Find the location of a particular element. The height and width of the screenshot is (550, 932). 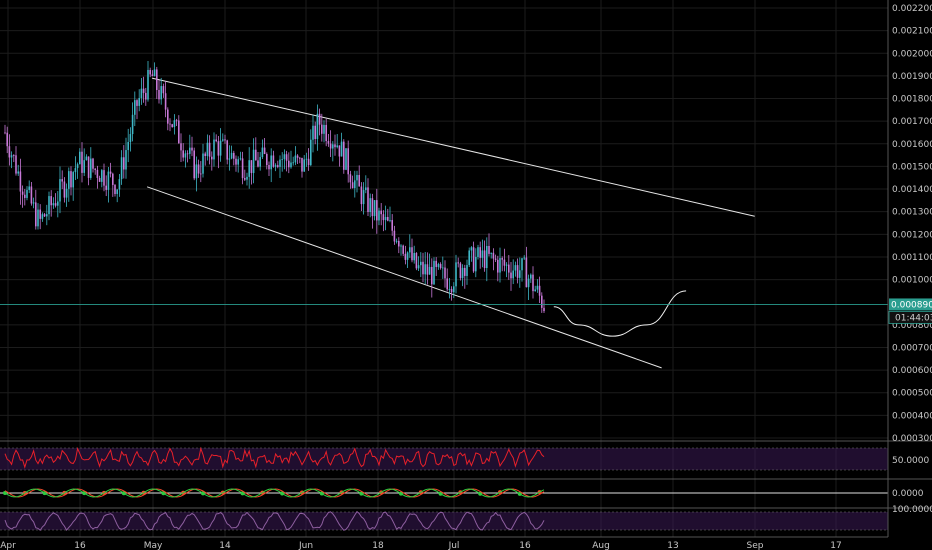

last-price-label: 0.0008901 is located at coordinates (911, 305).